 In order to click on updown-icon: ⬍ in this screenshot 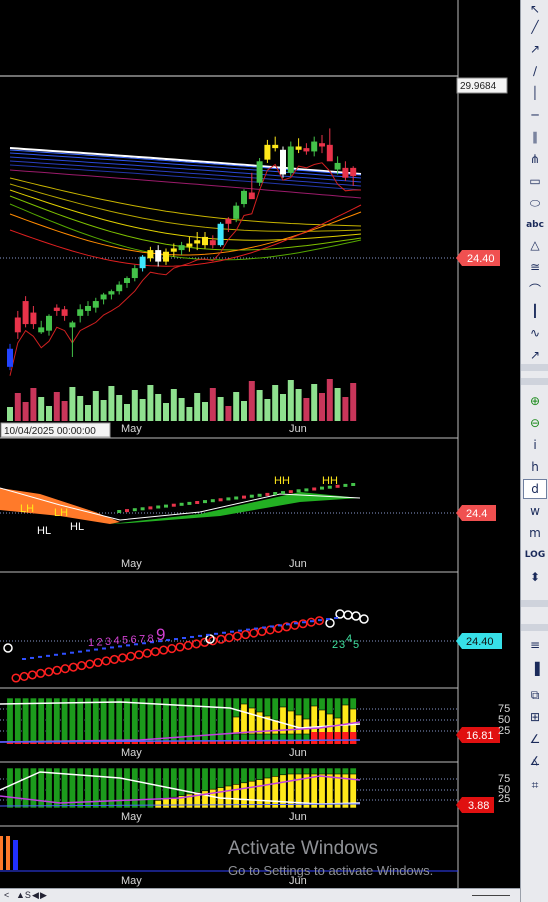, I will do `click(535, 577)`.